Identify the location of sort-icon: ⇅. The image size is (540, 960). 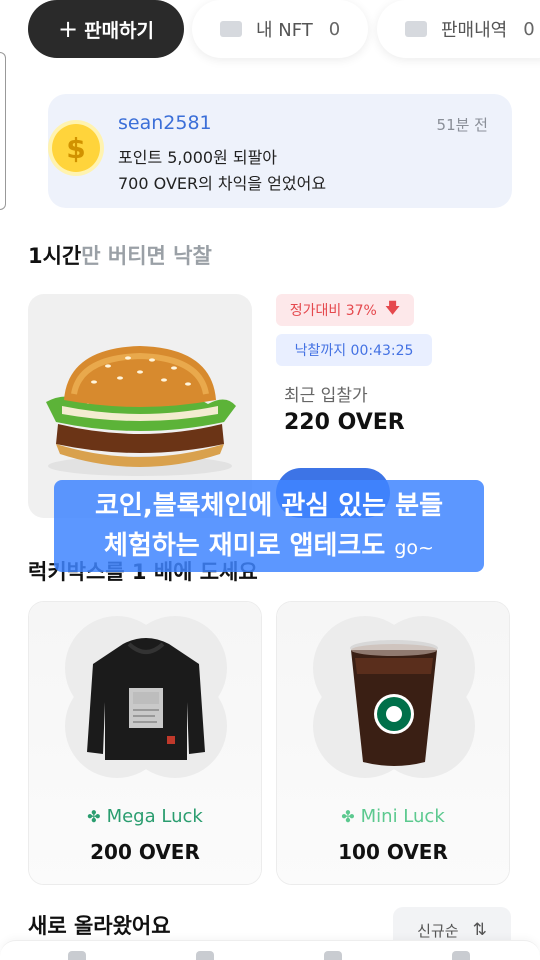
(479, 930).